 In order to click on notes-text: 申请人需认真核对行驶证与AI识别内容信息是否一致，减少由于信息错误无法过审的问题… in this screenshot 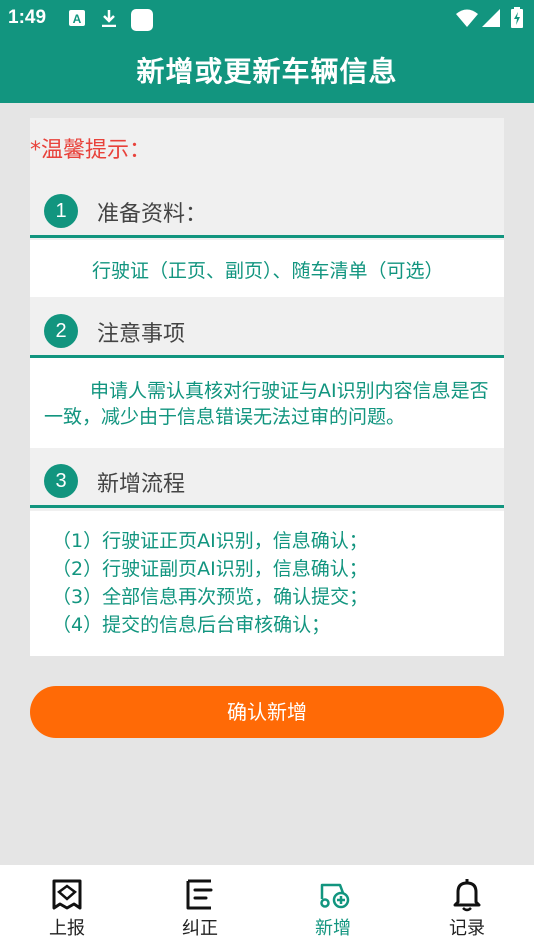, I will do `click(266, 404)`.